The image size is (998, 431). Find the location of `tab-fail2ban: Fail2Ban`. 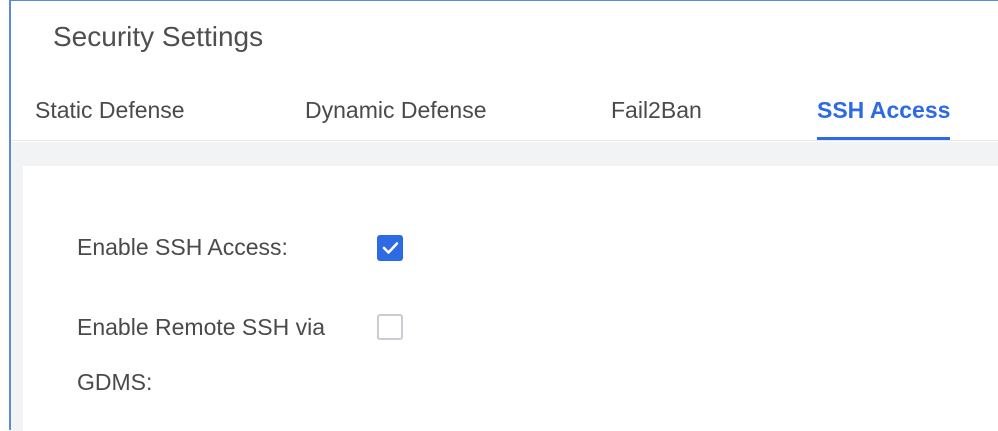

tab-fail2ban: Fail2Ban is located at coordinates (656, 110).